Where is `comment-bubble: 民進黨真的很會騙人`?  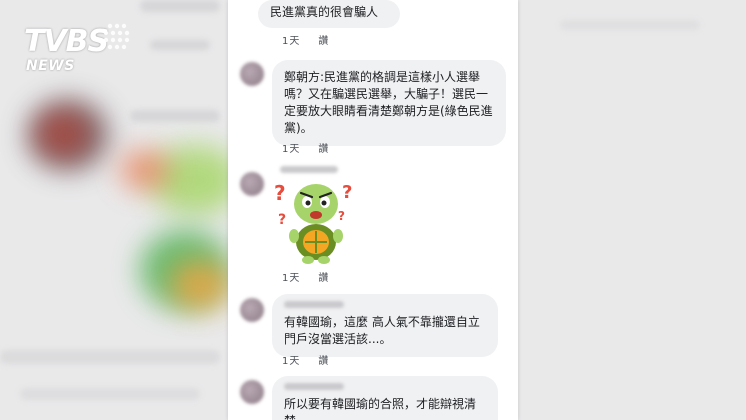 comment-bubble: 民進黨真的很會騙人 is located at coordinates (329, 14).